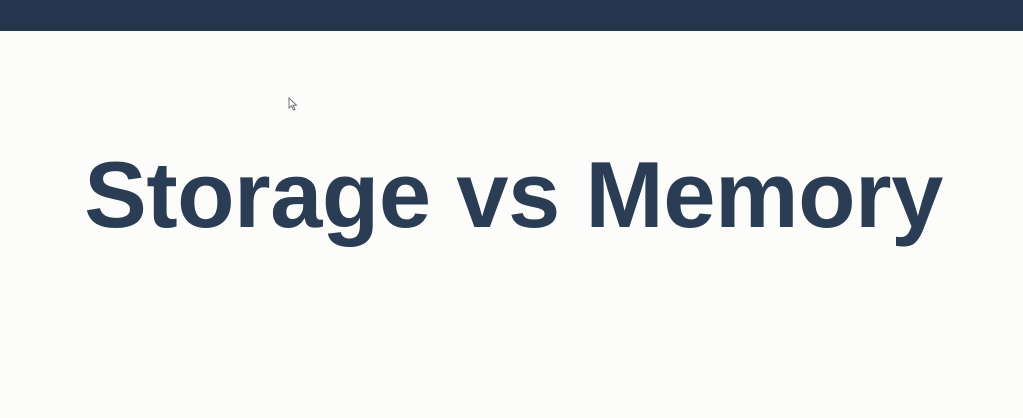 This screenshot has width=1023, height=418. Describe the element at coordinates (293, 104) in the screenshot. I see `mouse-cursor-icon` at that location.